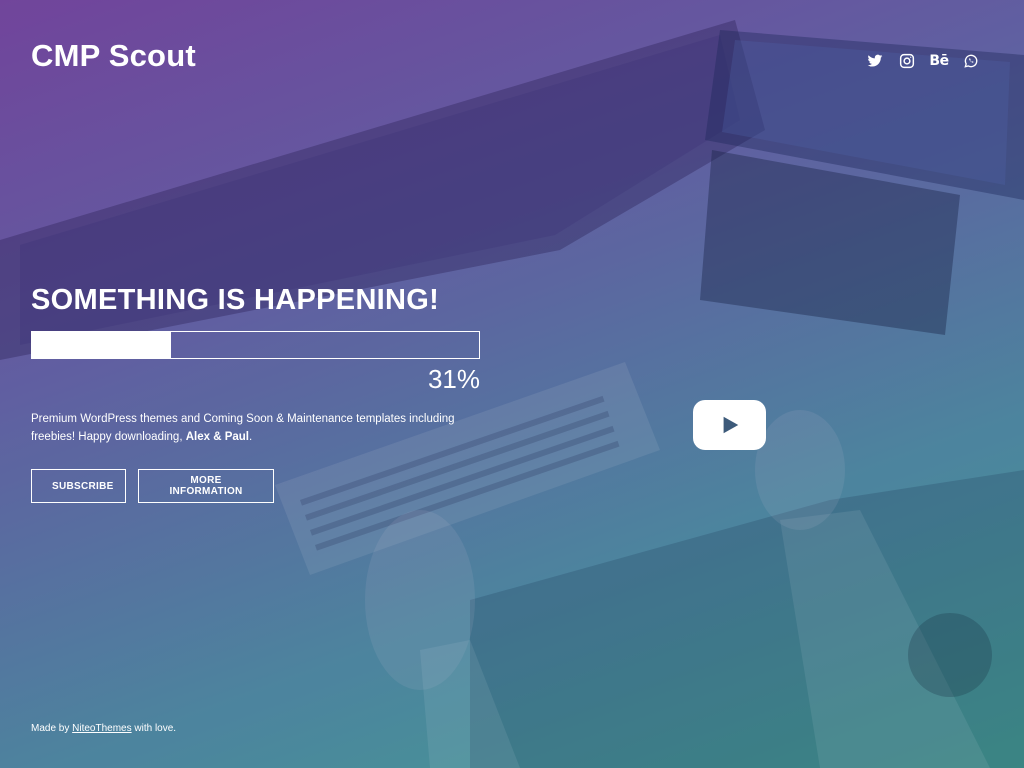  I want to click on progress-percent: 31%, so click(453, 379).